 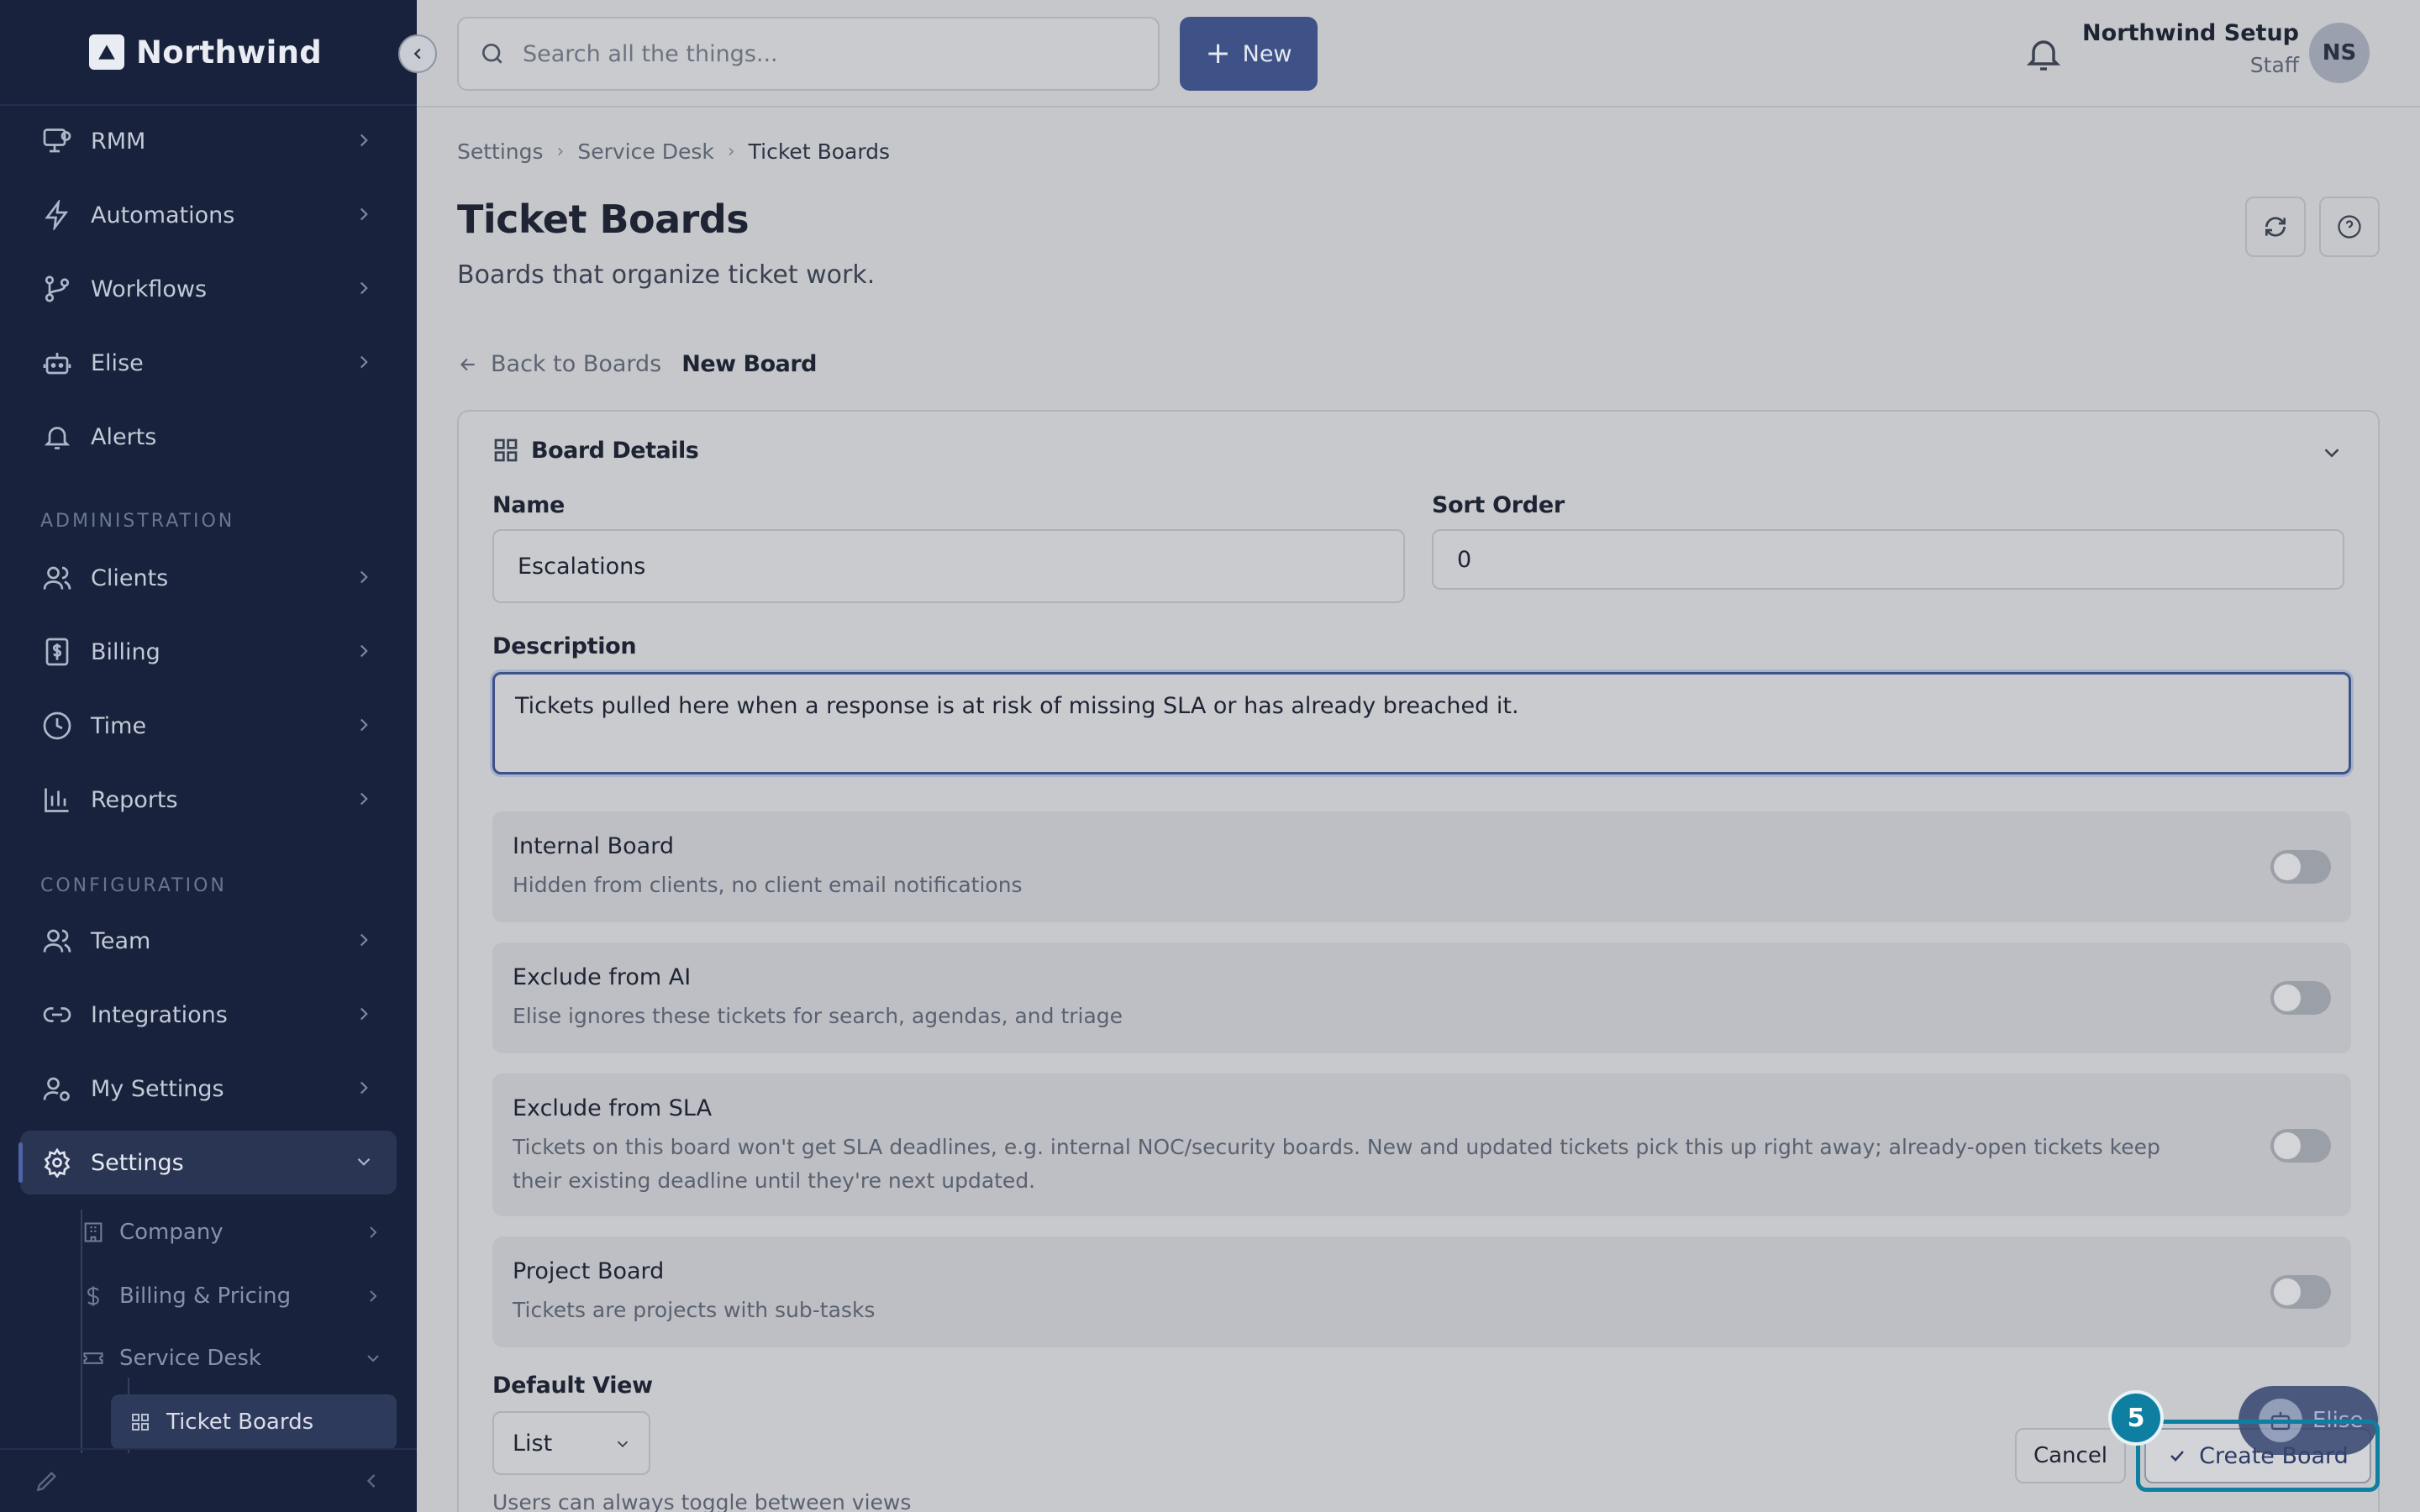 What do you see at coordinates (749, 364) in the screenshot?
I see `current-view-label: New Board` at bounding box center [749, 364].